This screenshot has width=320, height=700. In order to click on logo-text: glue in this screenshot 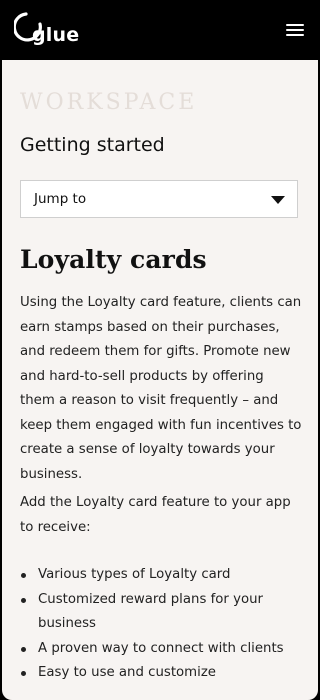, I will do `click(56, 35)`.